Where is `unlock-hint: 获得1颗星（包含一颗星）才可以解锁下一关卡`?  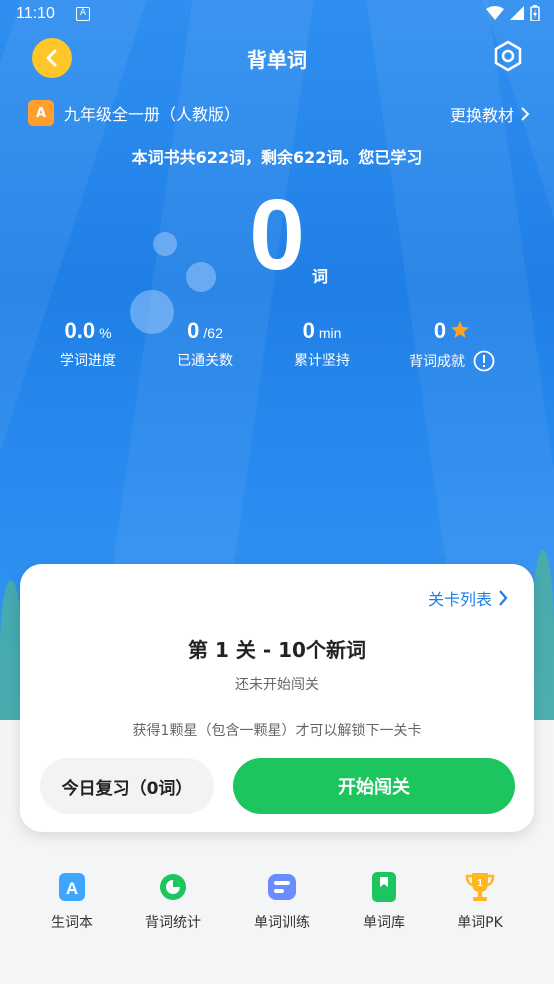
unlock-hint: 获得1颗星（包含一颗星）才可以解锁下一关卡 is located at coordinates (277, 731).